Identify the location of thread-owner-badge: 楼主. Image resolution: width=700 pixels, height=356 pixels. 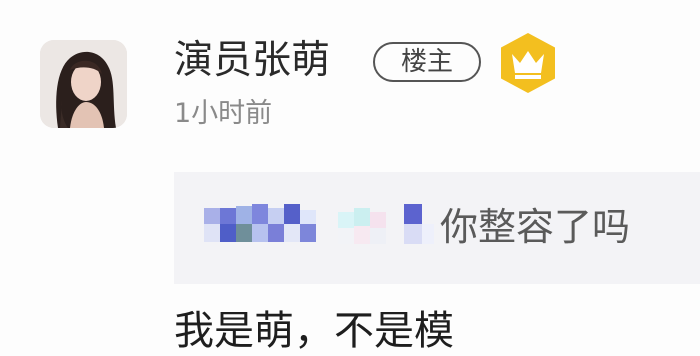
(427, 62).